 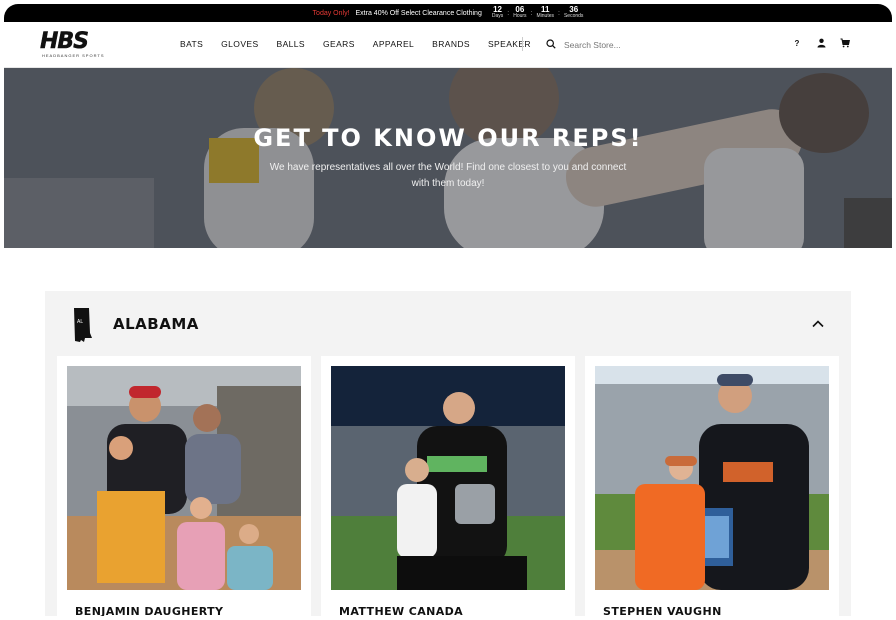 What do you see at coordinates (393, 44) in the screenshot?
I see `nav-item-apparel: APPAREL` at bounding box center [393, 44].